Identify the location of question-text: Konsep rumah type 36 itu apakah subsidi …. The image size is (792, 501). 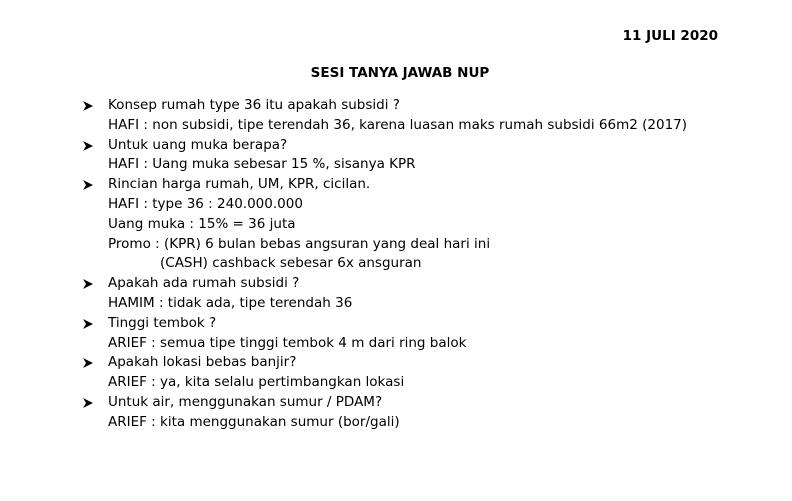
(254, 105).